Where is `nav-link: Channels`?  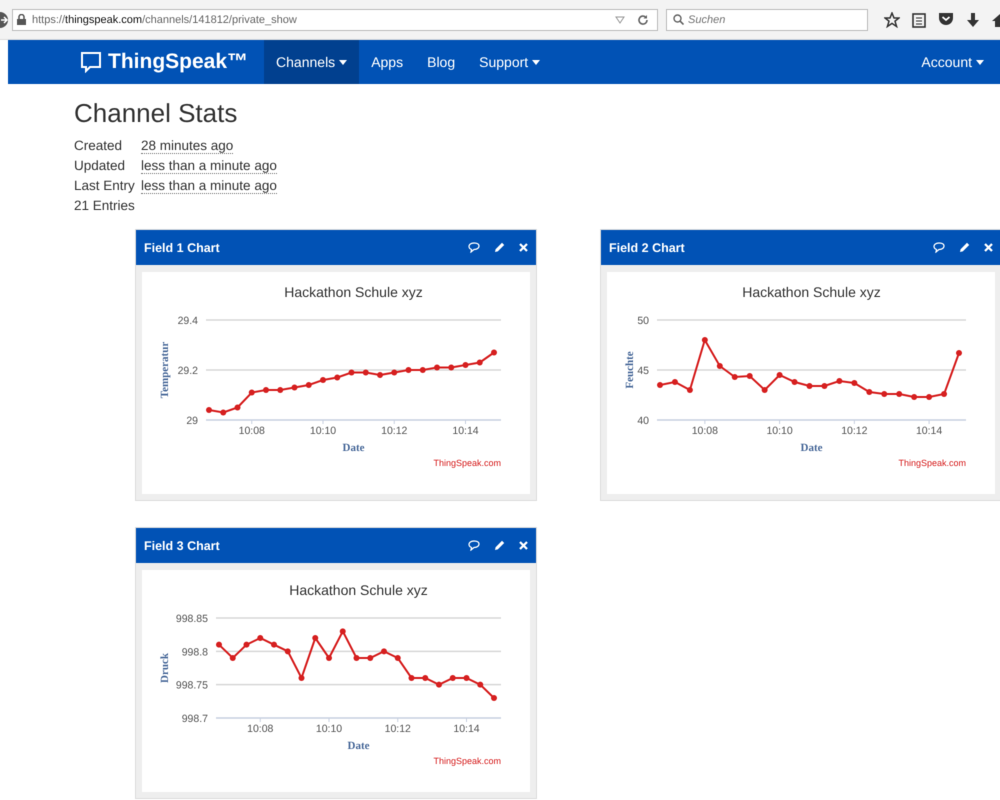
nav-link: Channels is located at coordinates (312, 62).